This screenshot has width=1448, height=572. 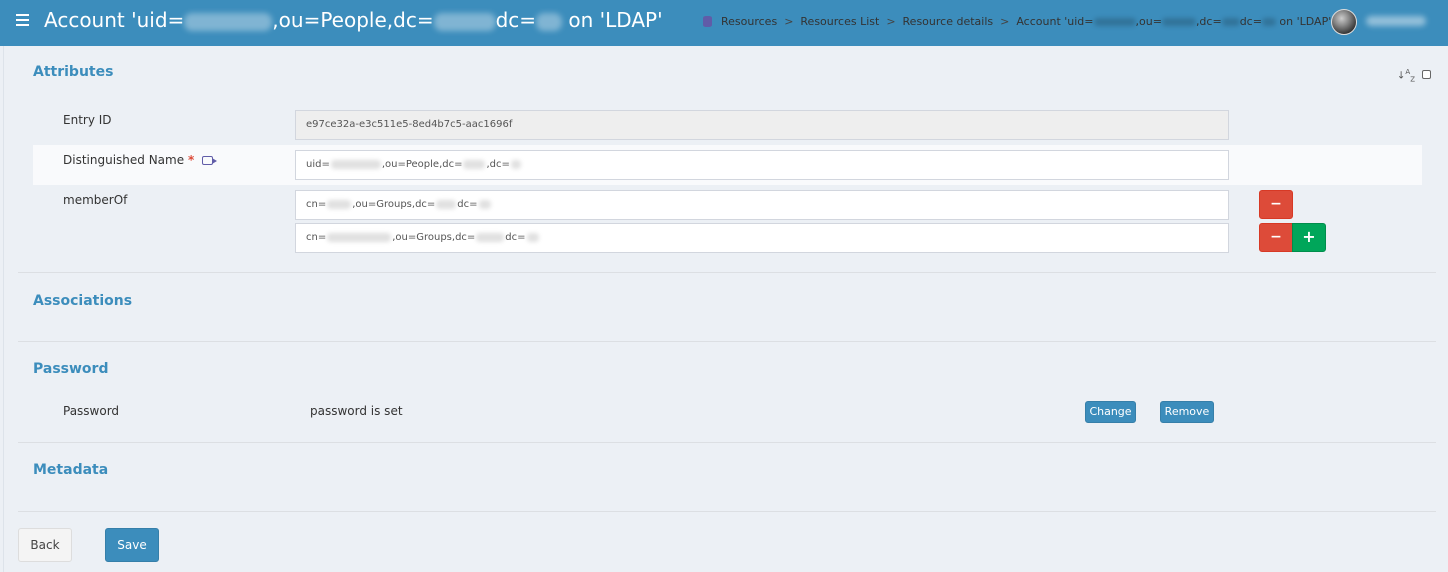 I want to click on memberof-field-1: cn= ,ou=Groups,dc= dc=, so click(x=762, y=205).